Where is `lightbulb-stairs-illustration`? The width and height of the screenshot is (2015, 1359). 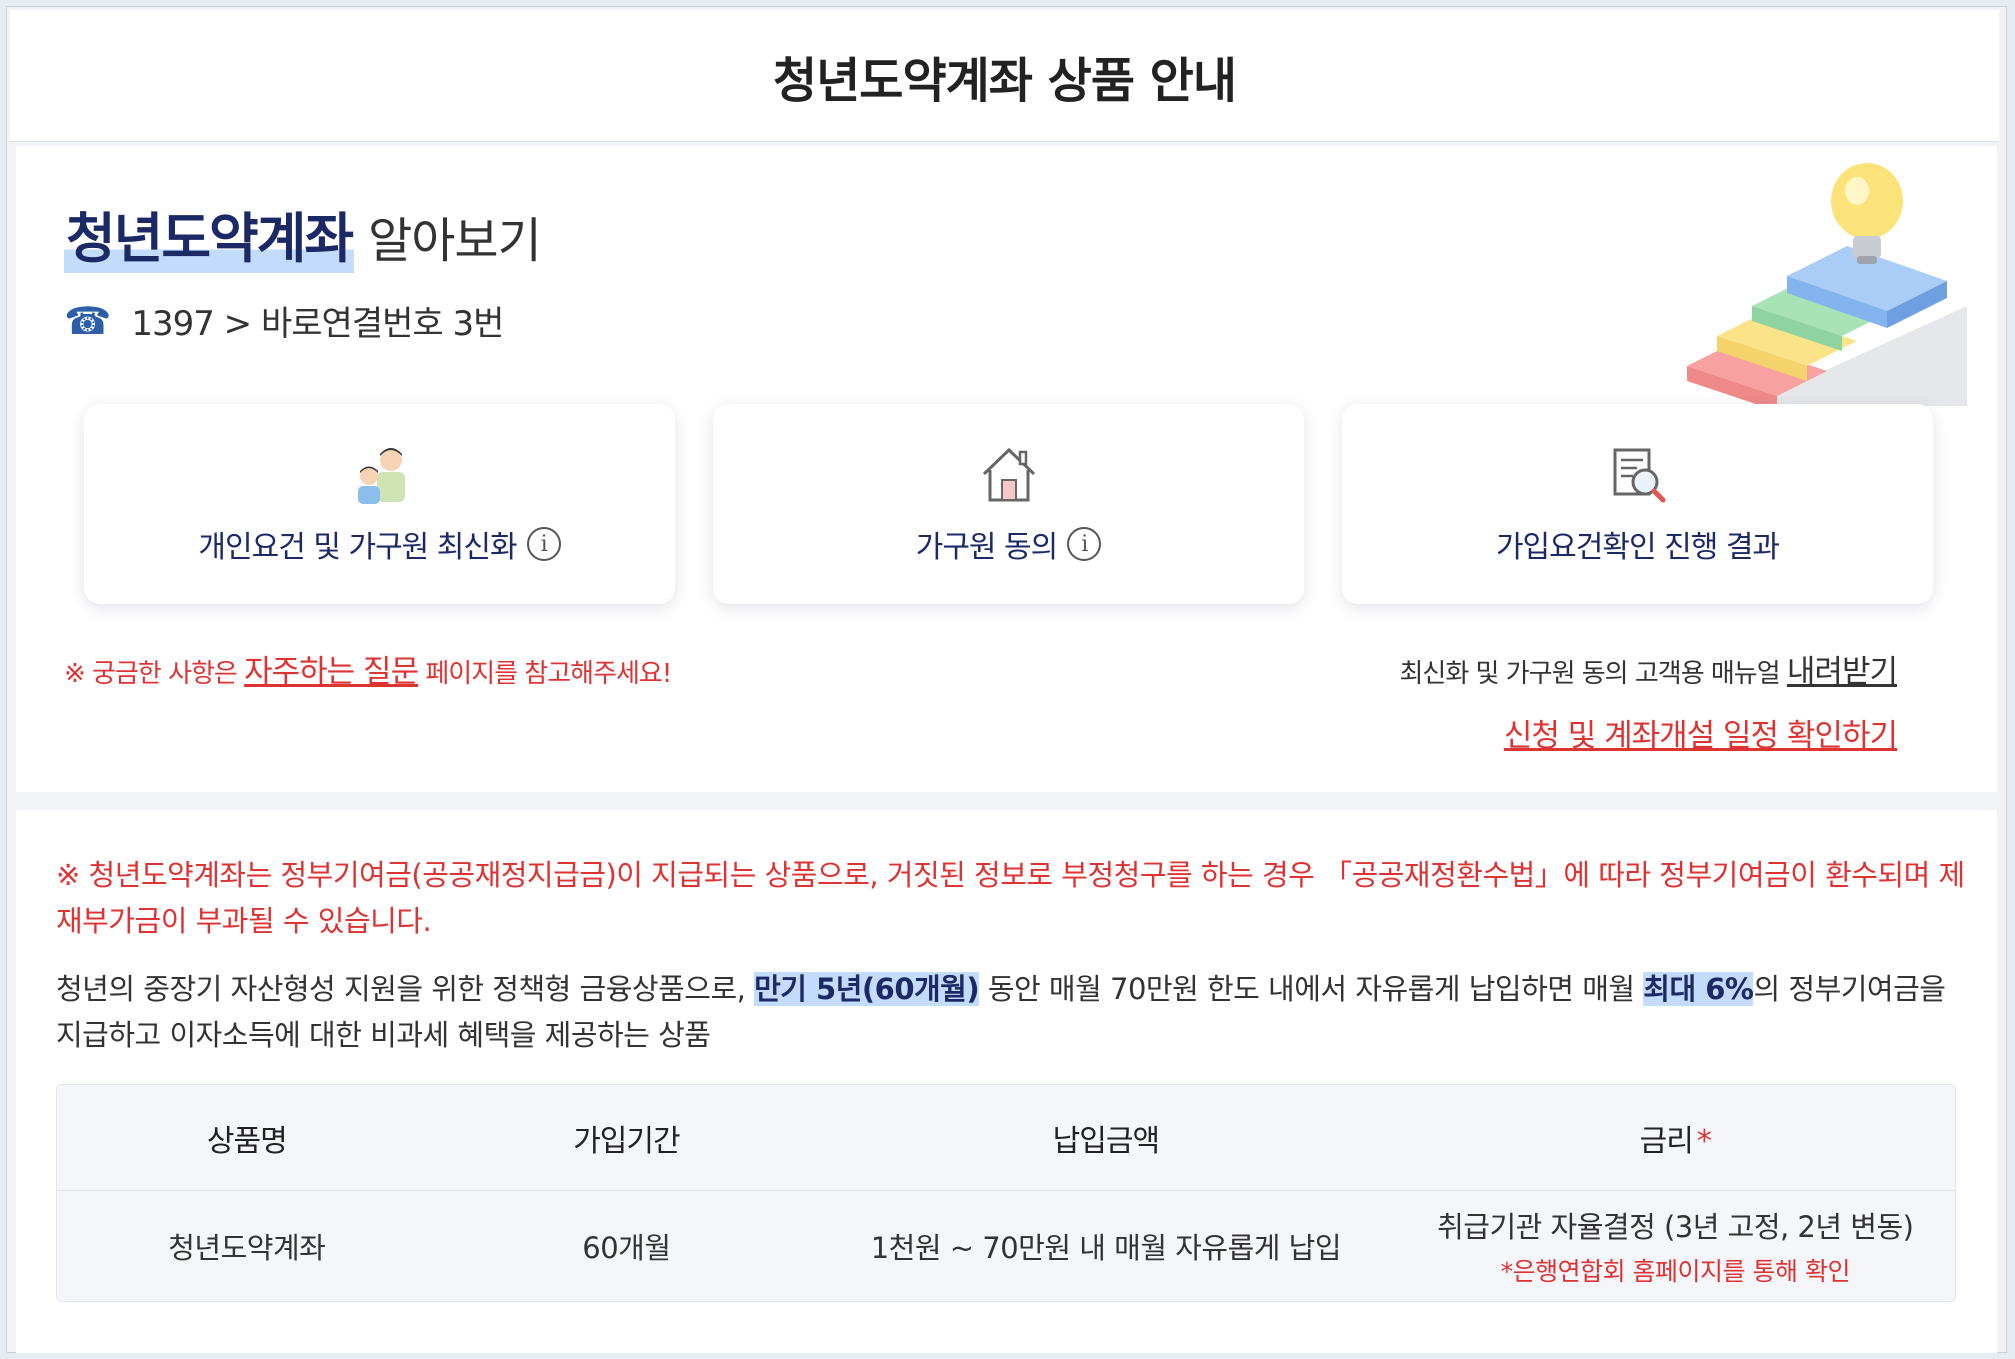
lightbulb-stairs-illustration is located at coordinates (1827, 284).